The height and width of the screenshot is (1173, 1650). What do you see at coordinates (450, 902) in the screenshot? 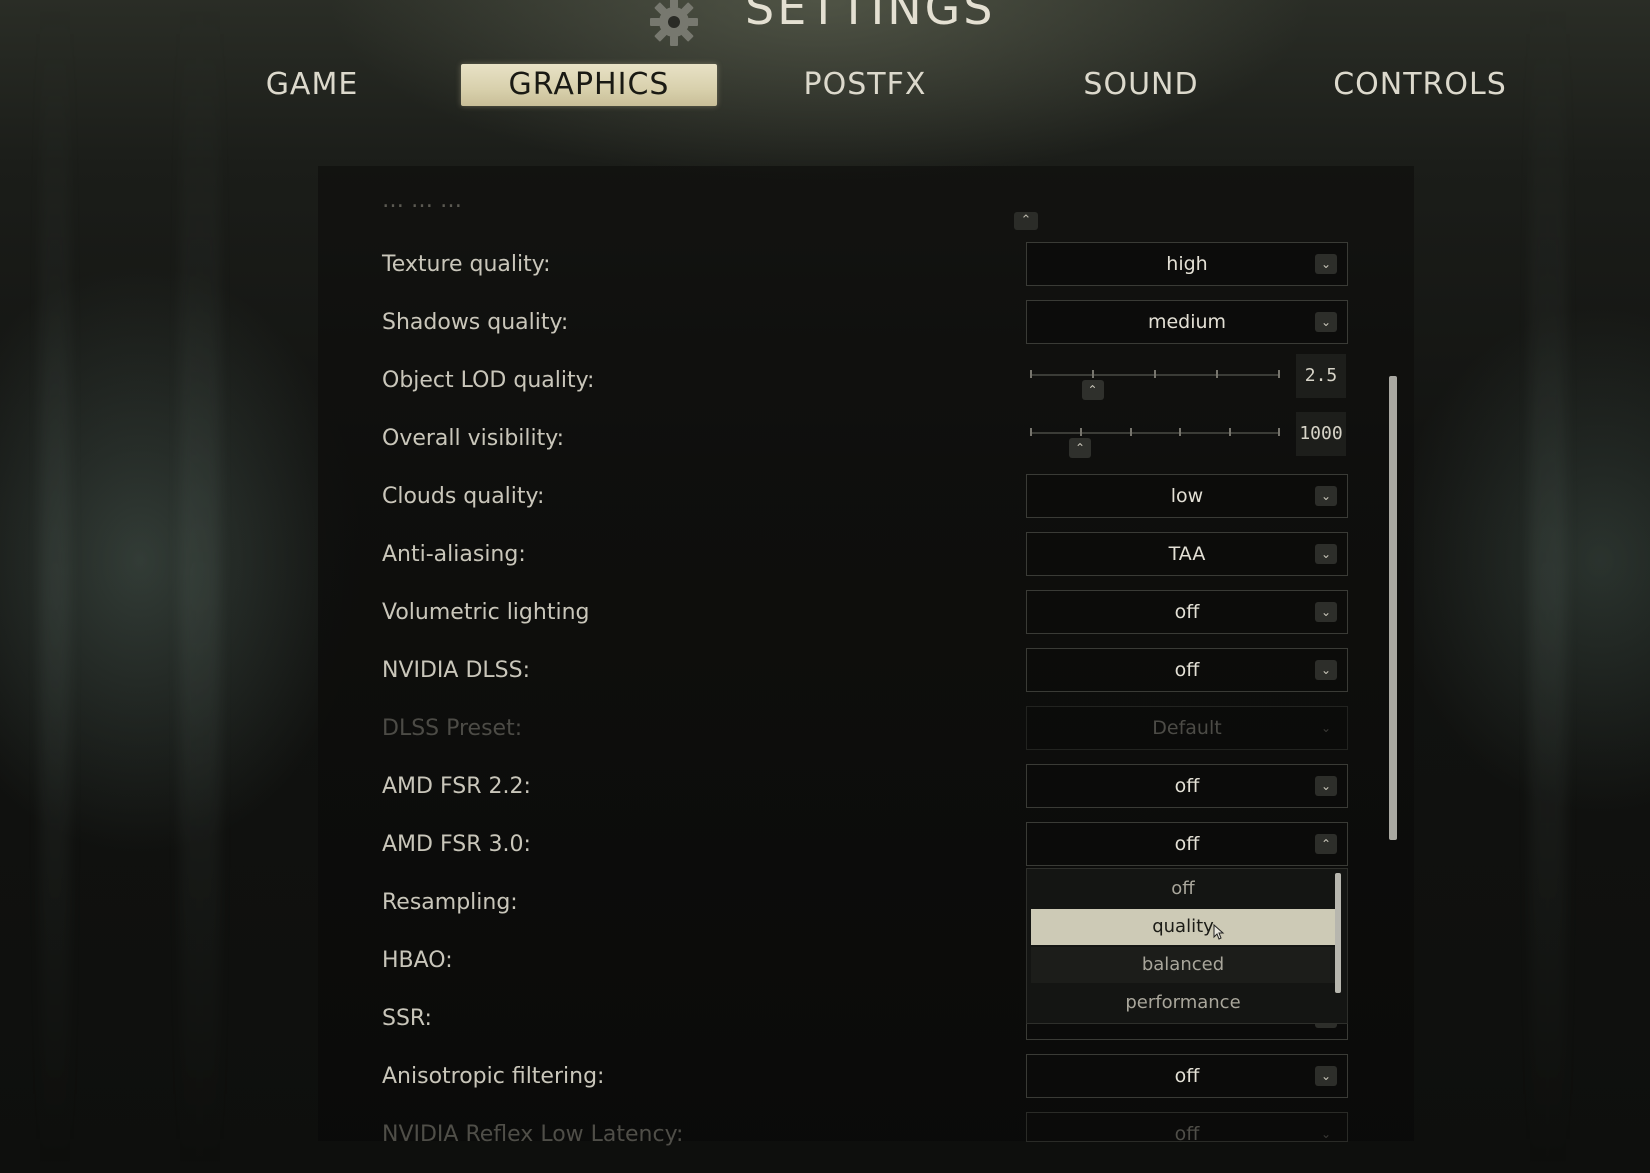
I see `resampling-label: Resampling:` at bounding box center [450, 902].